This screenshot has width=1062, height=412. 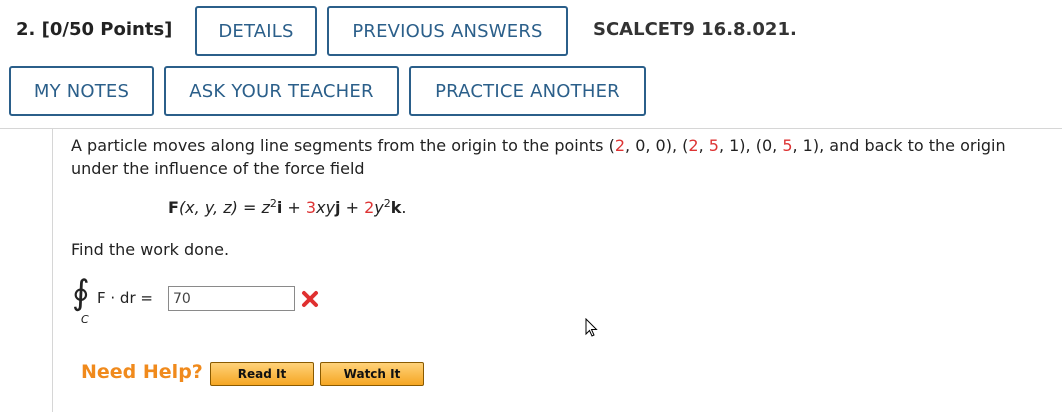 I want to click on point-3-x: 0, so click(x=767, y=145).